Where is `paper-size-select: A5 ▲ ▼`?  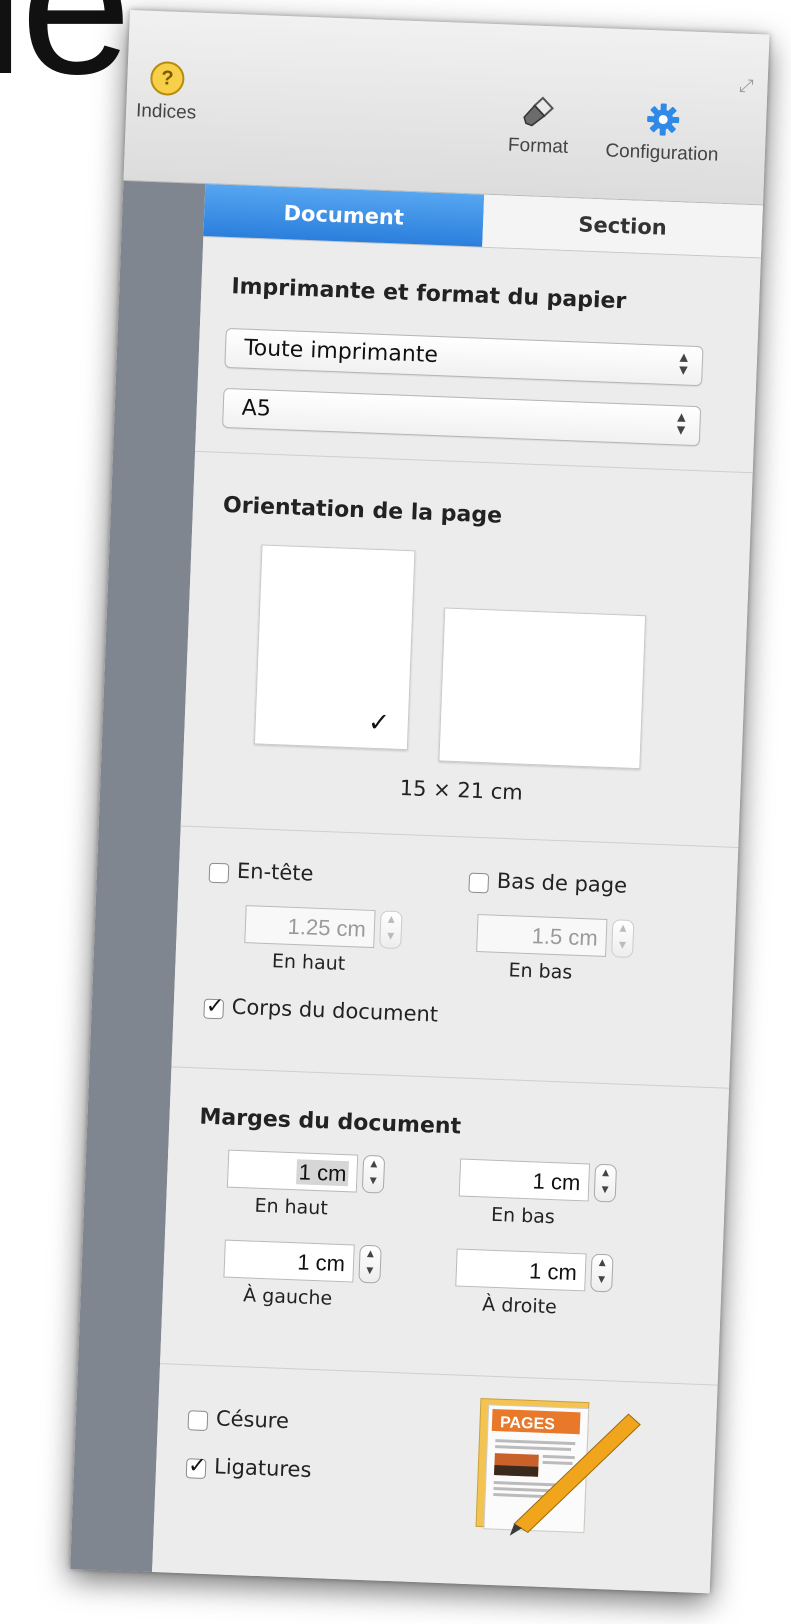
paper-size-select: A5 ▲ ▼ is located at coordinates (462, 417).